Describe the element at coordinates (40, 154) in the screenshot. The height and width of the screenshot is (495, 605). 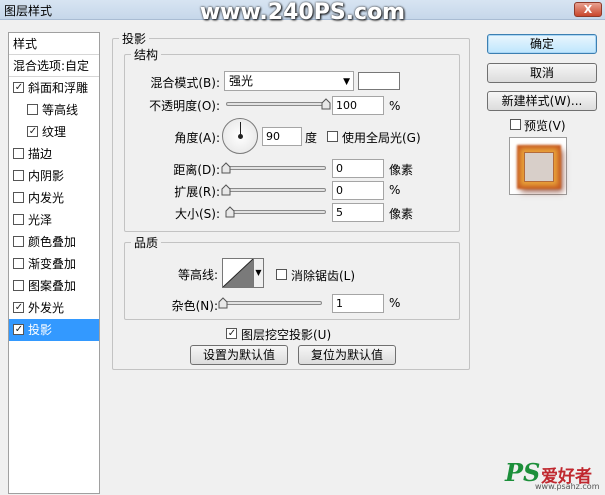
I see `sidebar-item-label: 描边` at that location.